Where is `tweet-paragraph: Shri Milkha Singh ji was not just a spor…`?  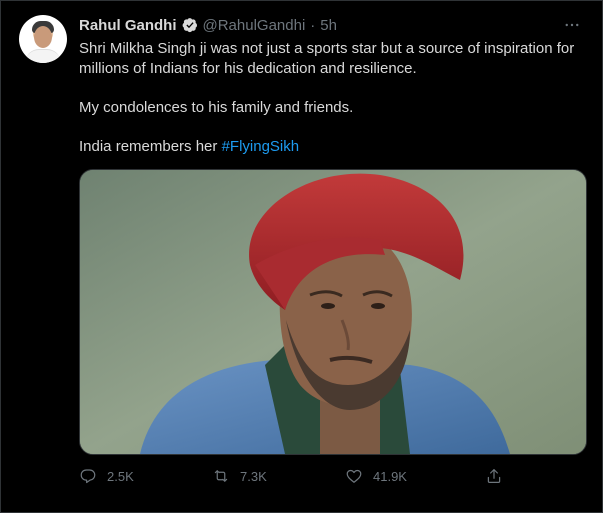 tweet-paragraph: Shri Milkha Singh ji was not just a spor… is located at coordinates (327, 58).